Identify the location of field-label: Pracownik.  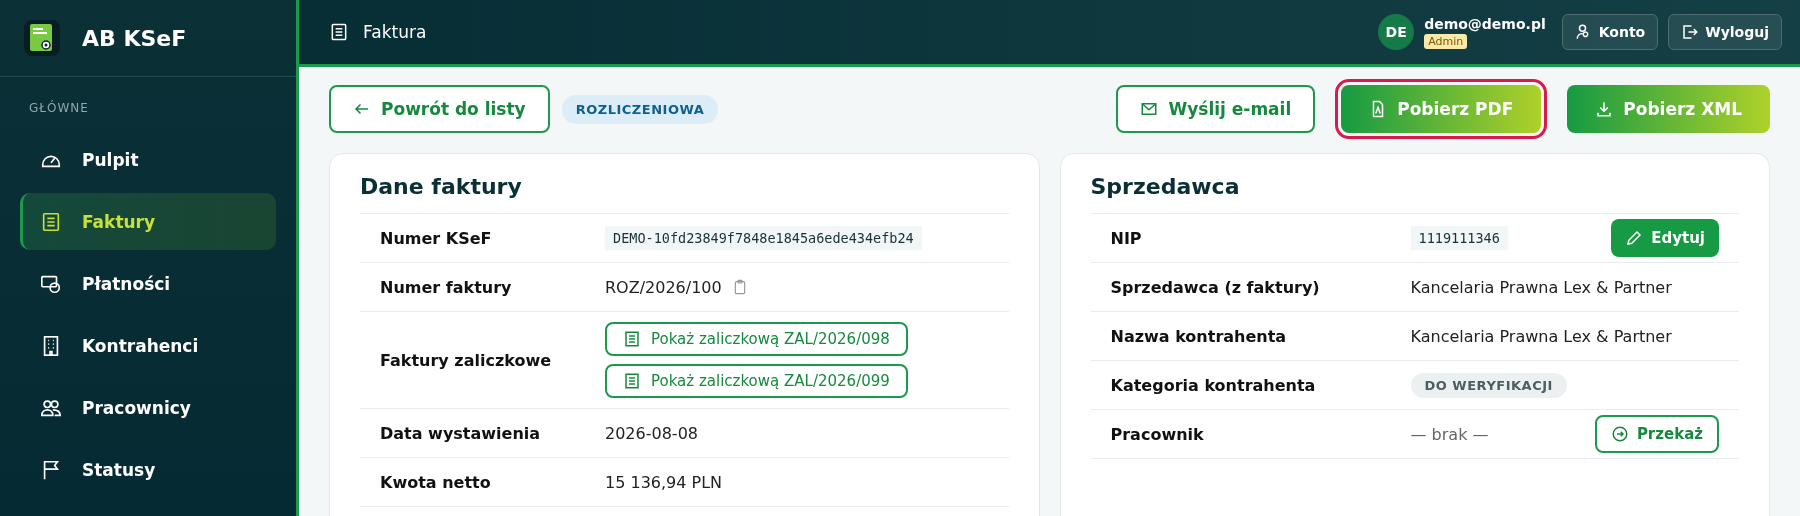
(1157, 434).